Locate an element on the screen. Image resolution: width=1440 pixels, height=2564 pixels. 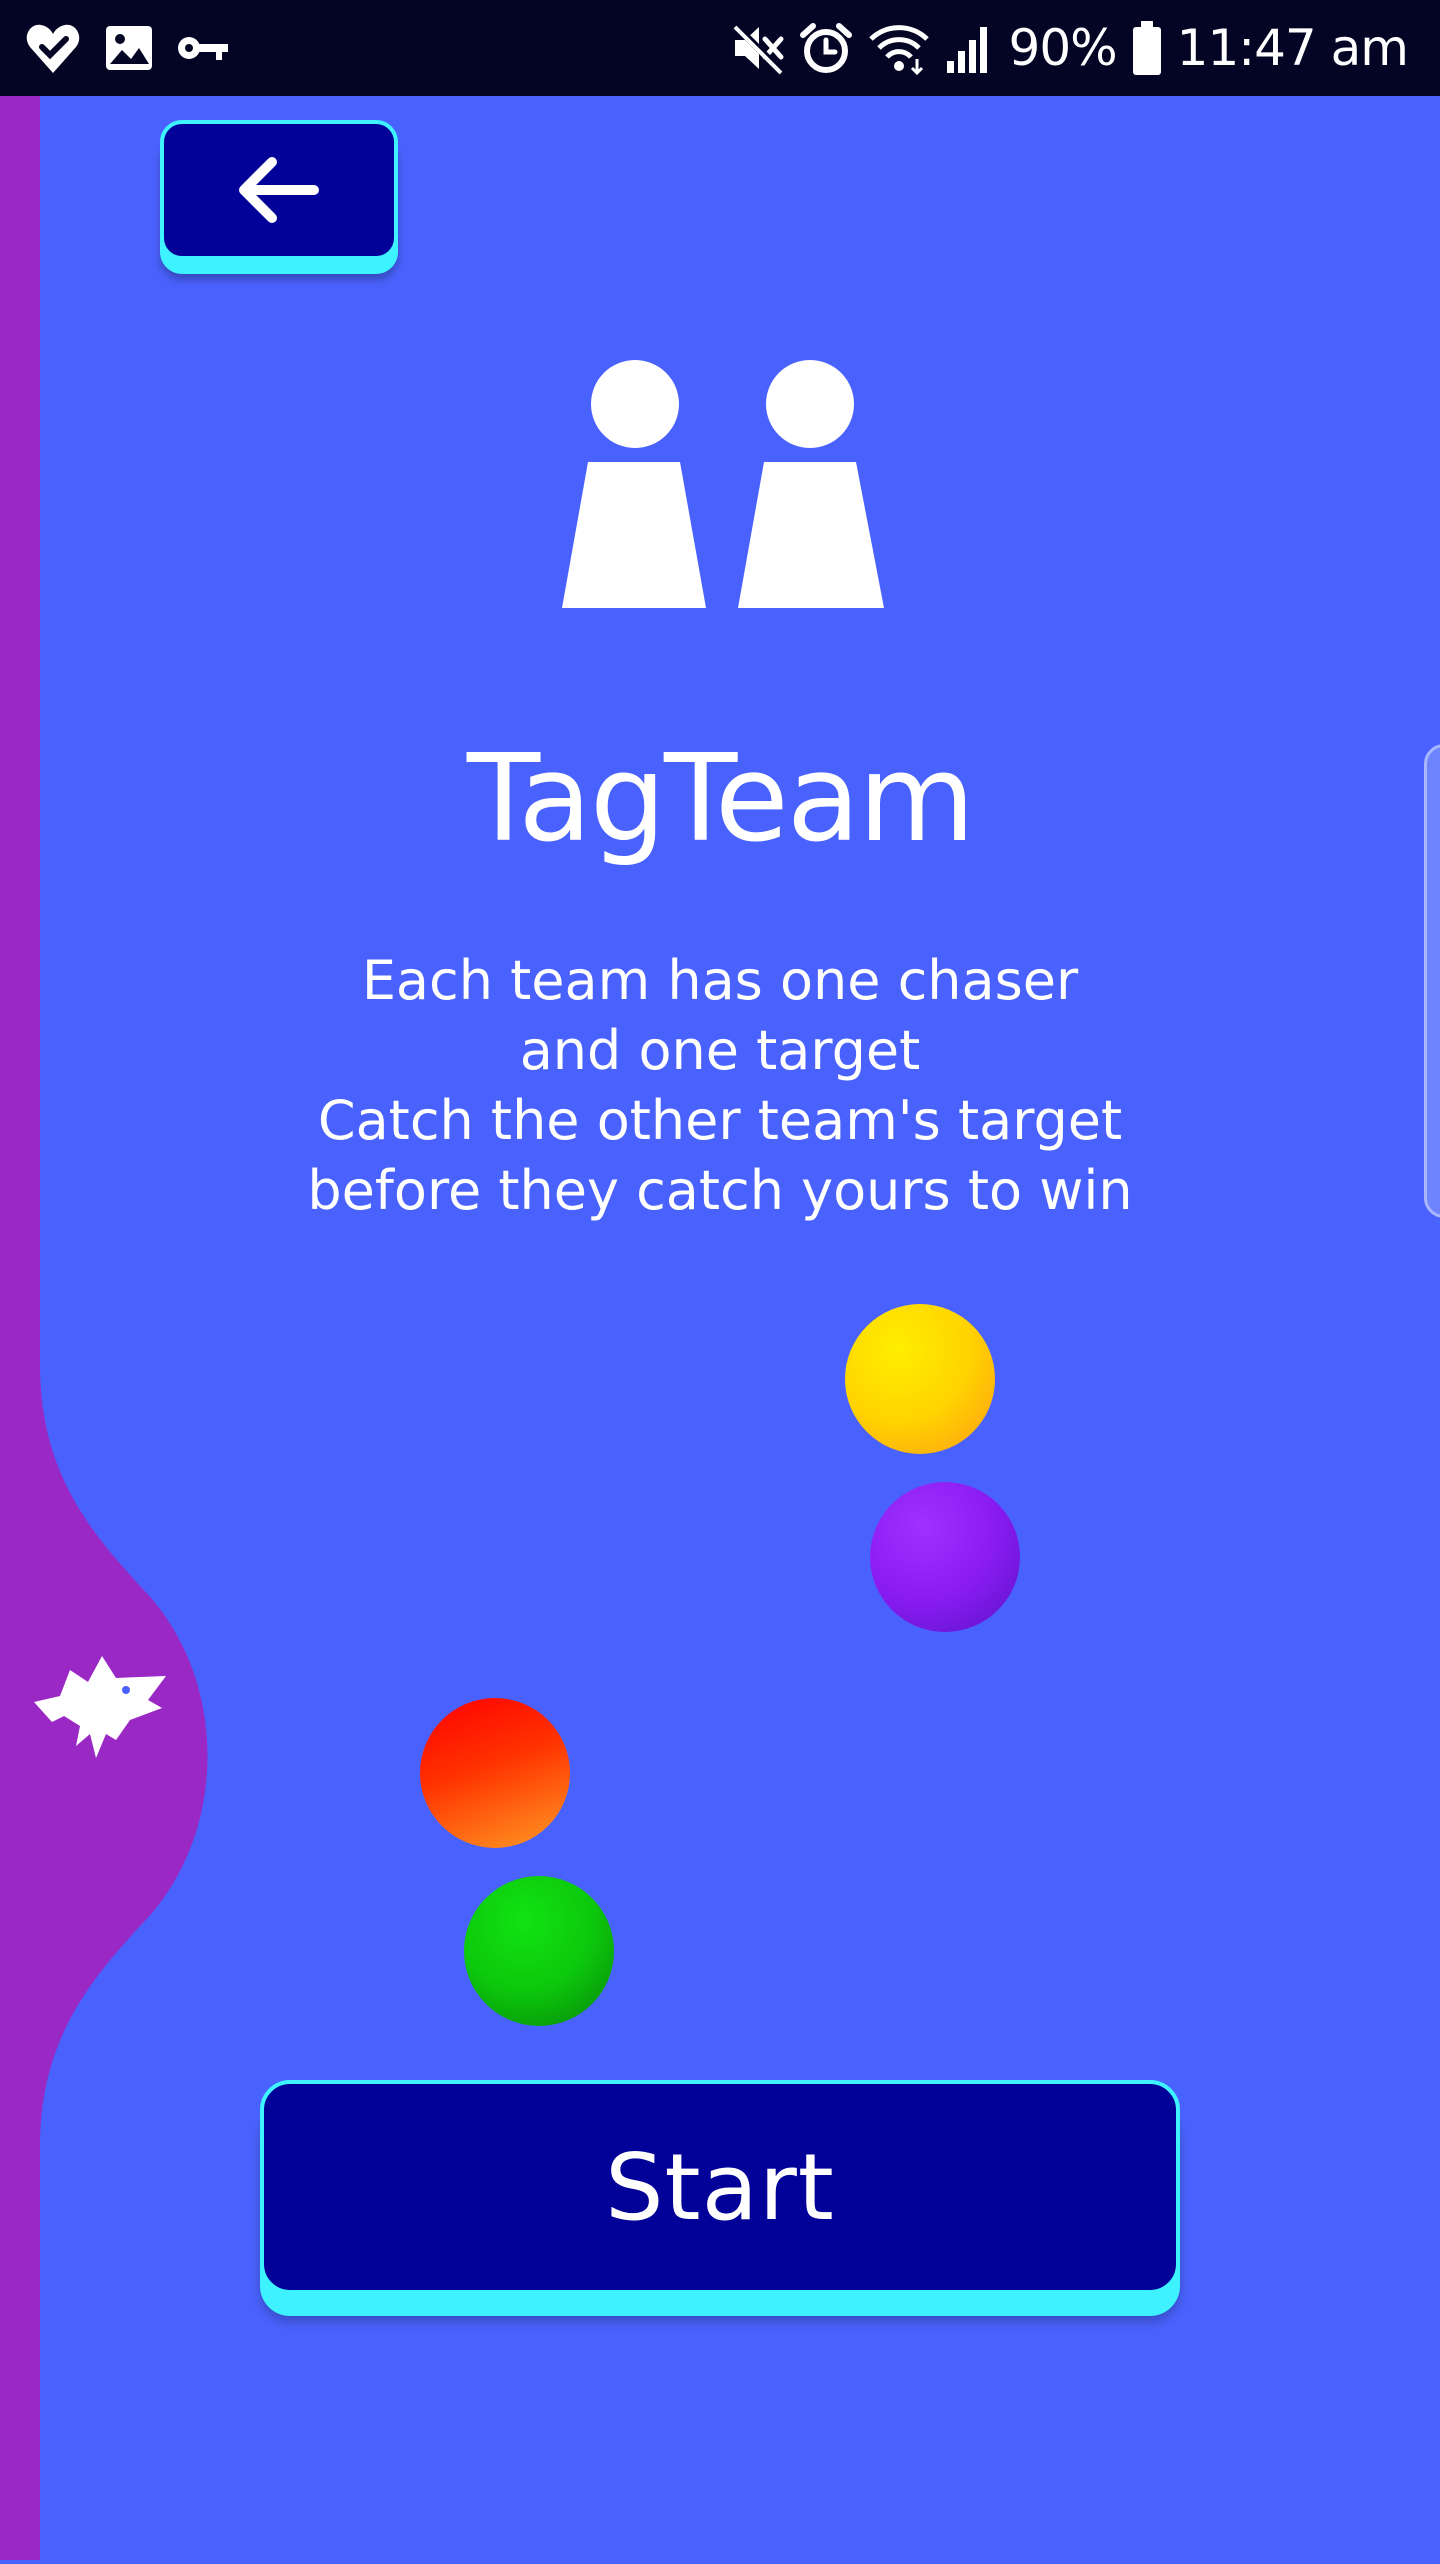
status-bar: 90% 11:47 am is located at coordinates (720, 48).